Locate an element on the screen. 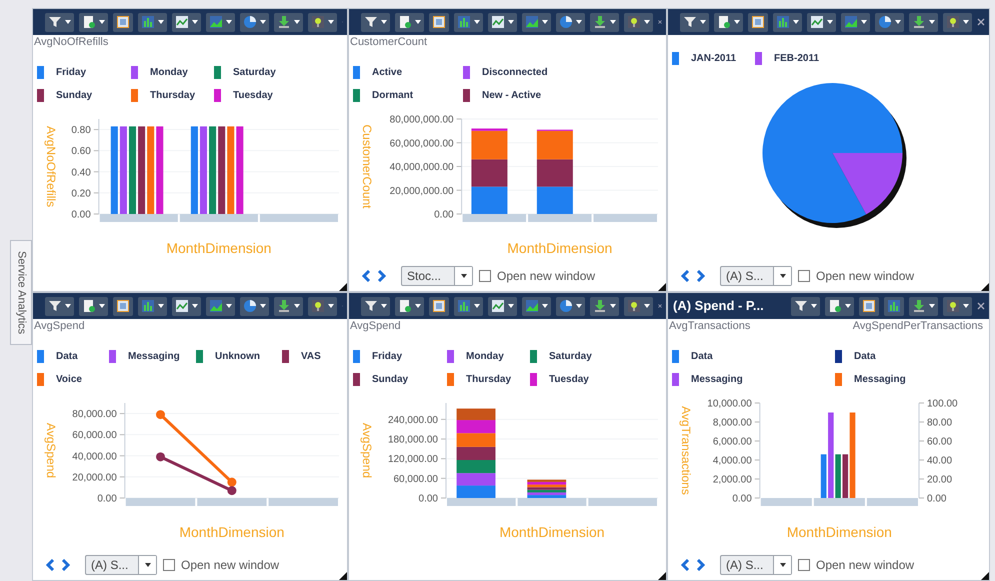 The image size is (995, 581). side-tab: Service Analytics is located at coordinates (21, 292).